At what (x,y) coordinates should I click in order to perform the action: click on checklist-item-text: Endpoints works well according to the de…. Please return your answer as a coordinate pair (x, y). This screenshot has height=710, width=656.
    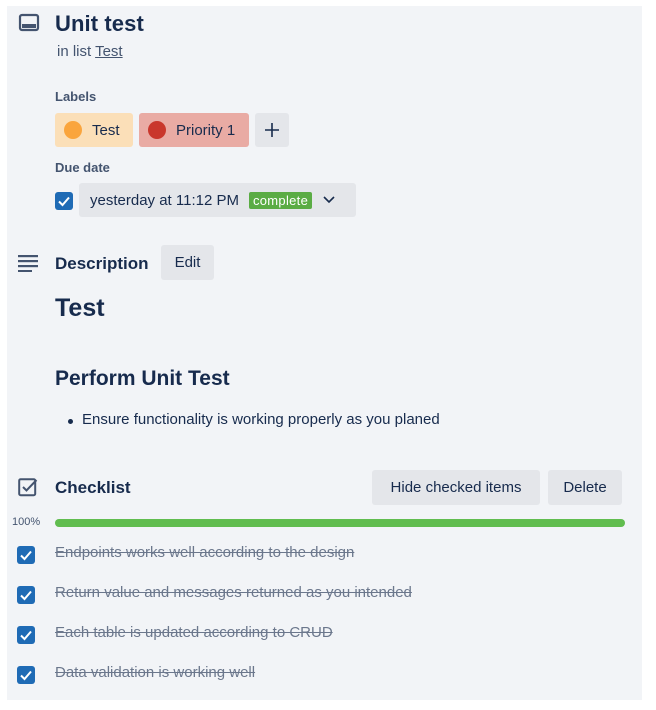
    Looking at the image, I should click on (204, 552).